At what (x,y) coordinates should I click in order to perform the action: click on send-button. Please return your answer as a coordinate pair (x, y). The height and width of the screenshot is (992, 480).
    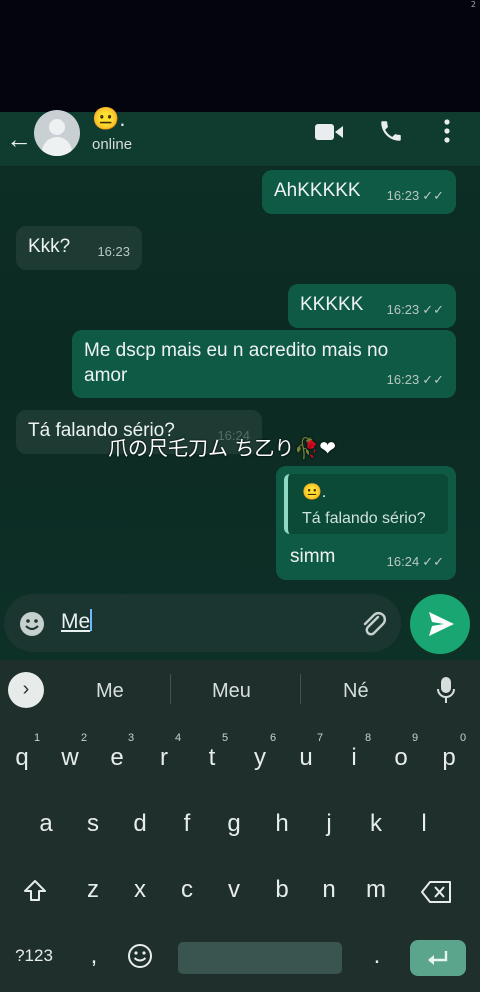
    Looking at the image, I should click on (440, 624).